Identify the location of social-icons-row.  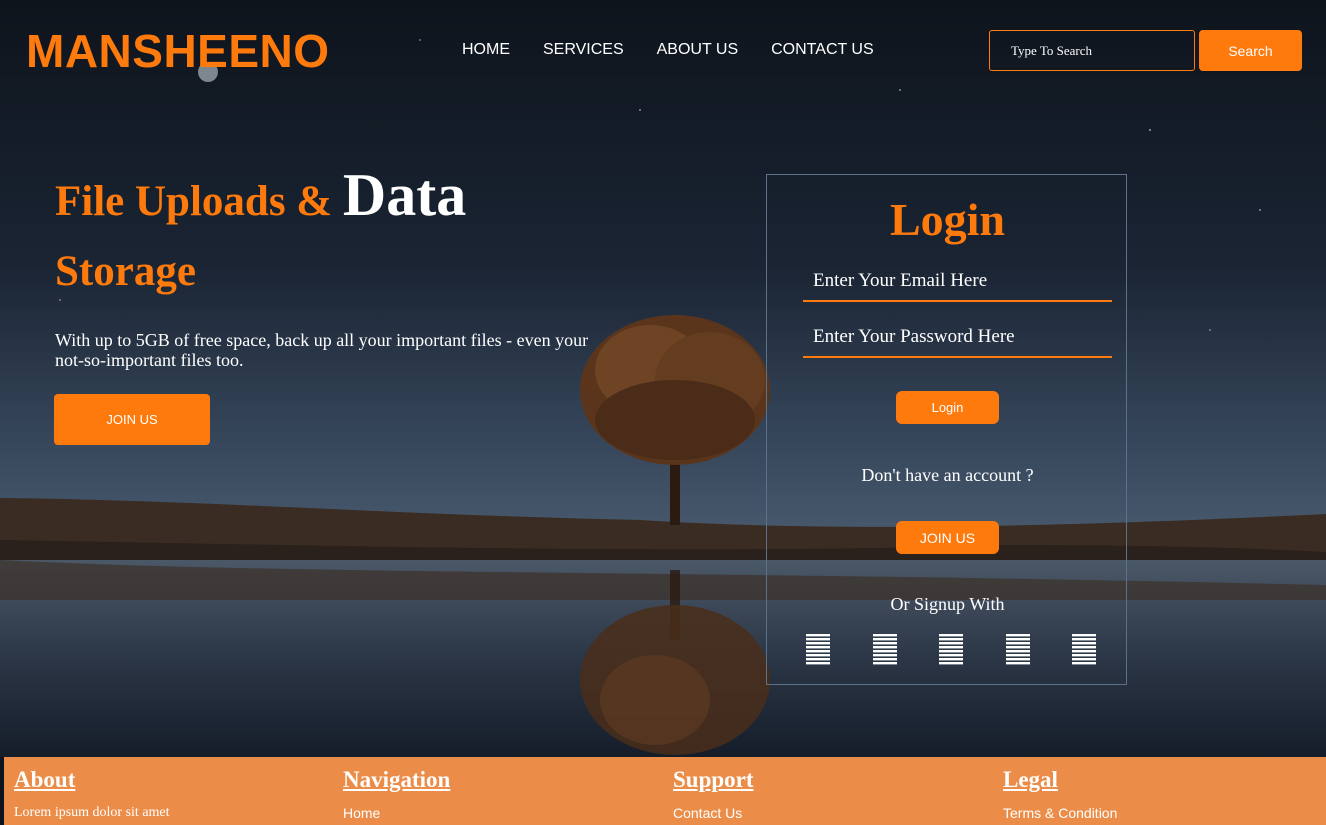
(951, 649).